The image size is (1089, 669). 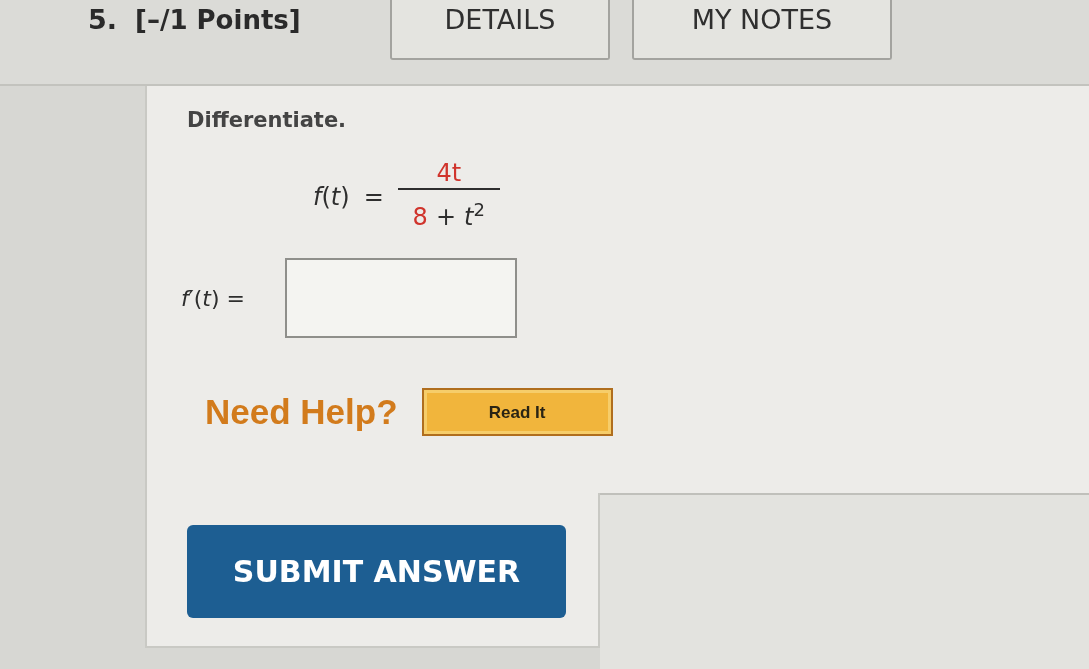 I want to click on header-tab-button: DETAILS, so click(x=500, y=30).